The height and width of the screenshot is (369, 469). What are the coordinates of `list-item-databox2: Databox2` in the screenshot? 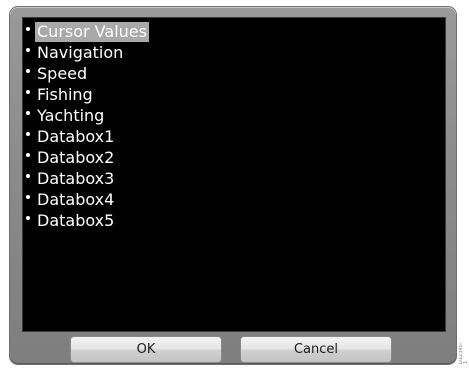 It's located at (71, 158).